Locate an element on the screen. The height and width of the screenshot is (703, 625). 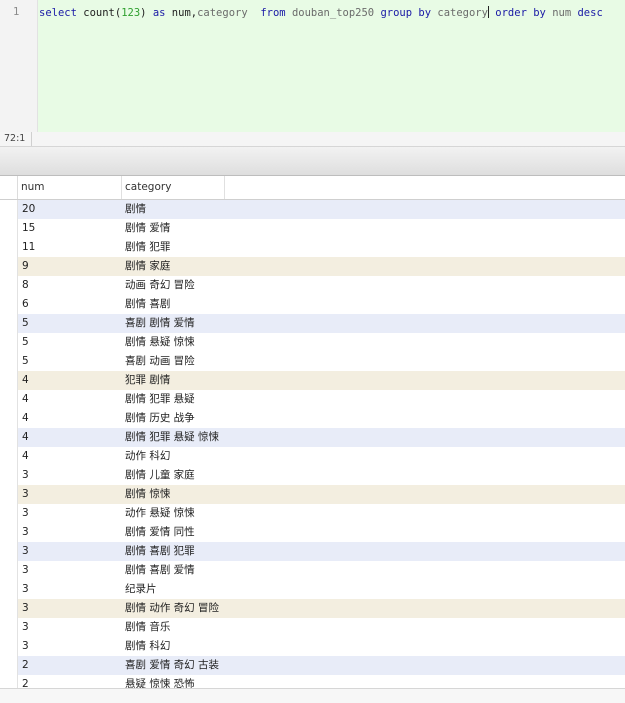
cell-category: 剧情 喜剧 爱情 is located at coordinates (173, 570).